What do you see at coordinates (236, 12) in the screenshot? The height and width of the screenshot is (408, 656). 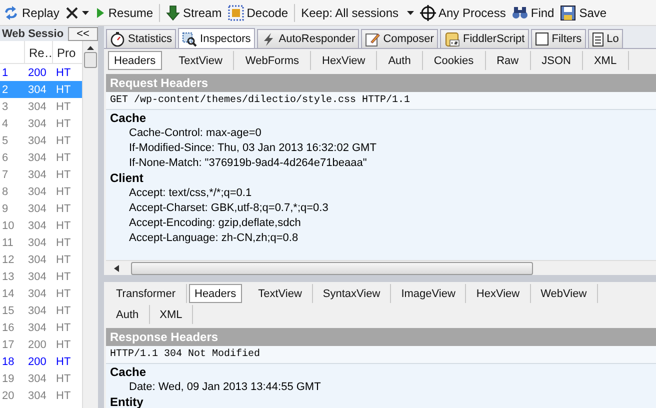 I see `dotted-grid-icon` at bounding box center [236, 12].